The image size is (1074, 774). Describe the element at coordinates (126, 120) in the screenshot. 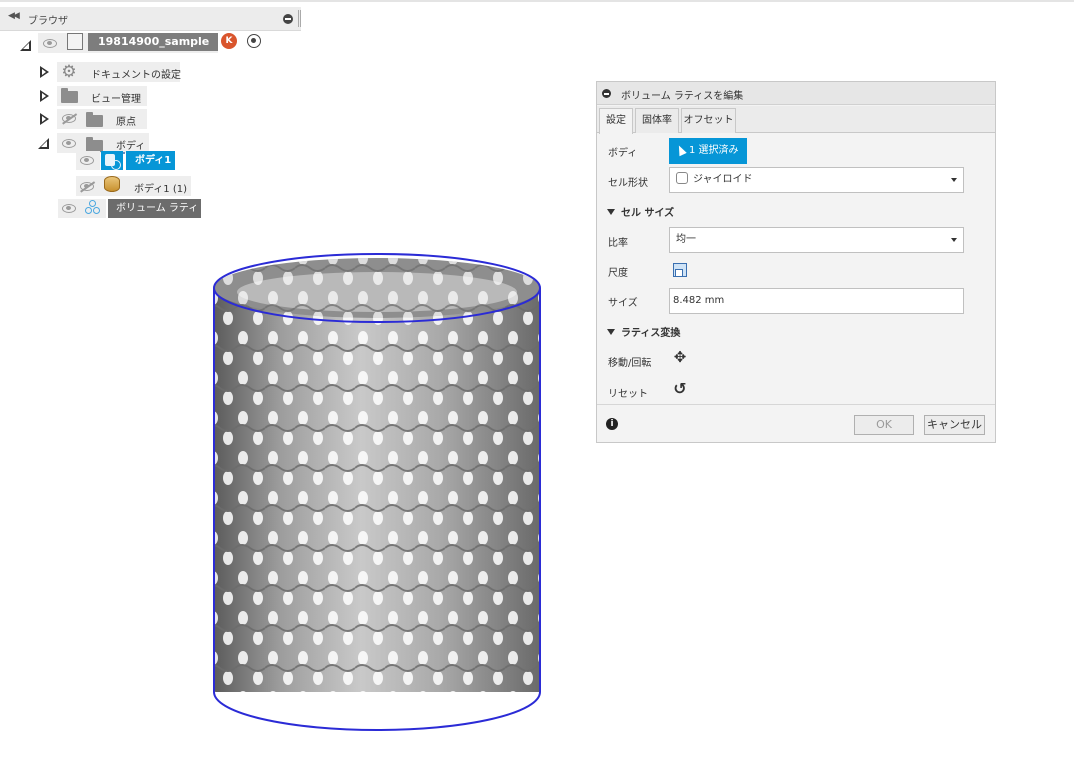

I see `origin-label: 原点` at that location.